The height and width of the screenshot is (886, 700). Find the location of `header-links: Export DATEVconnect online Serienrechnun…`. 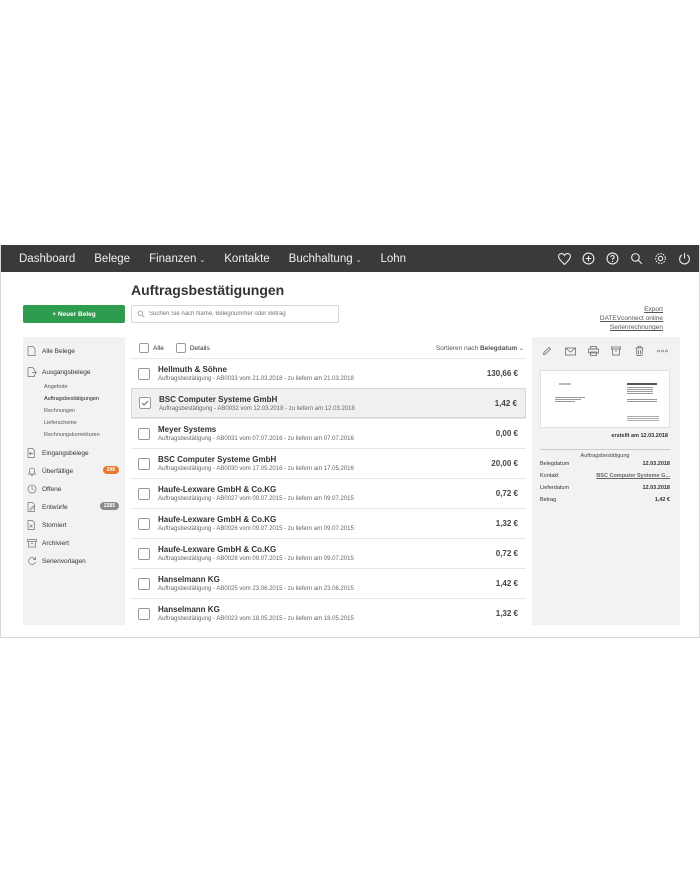

header-links: Export DATEVconnect online Serienrechnun… is located at coordinates (631, 318).